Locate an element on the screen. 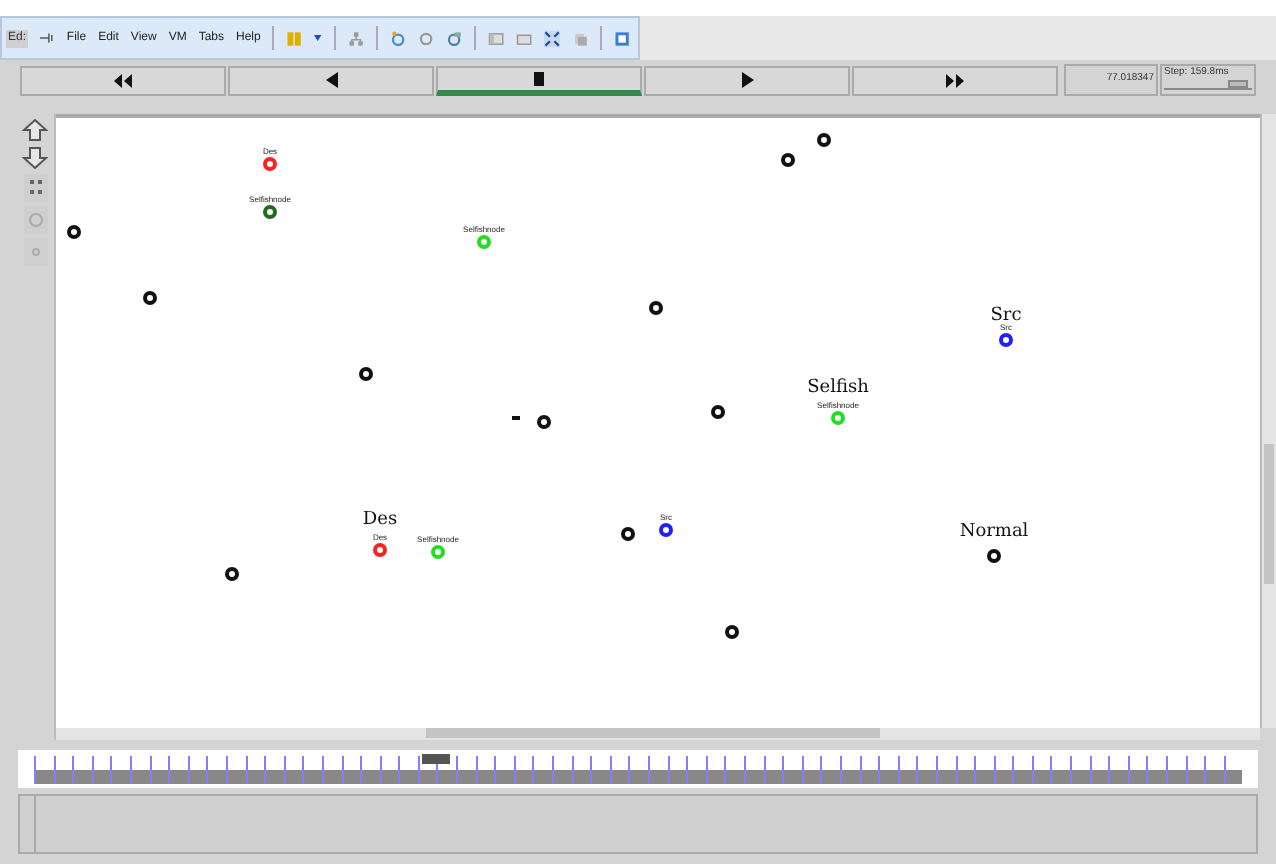  circle-icon is located at coordinates (425, 38).